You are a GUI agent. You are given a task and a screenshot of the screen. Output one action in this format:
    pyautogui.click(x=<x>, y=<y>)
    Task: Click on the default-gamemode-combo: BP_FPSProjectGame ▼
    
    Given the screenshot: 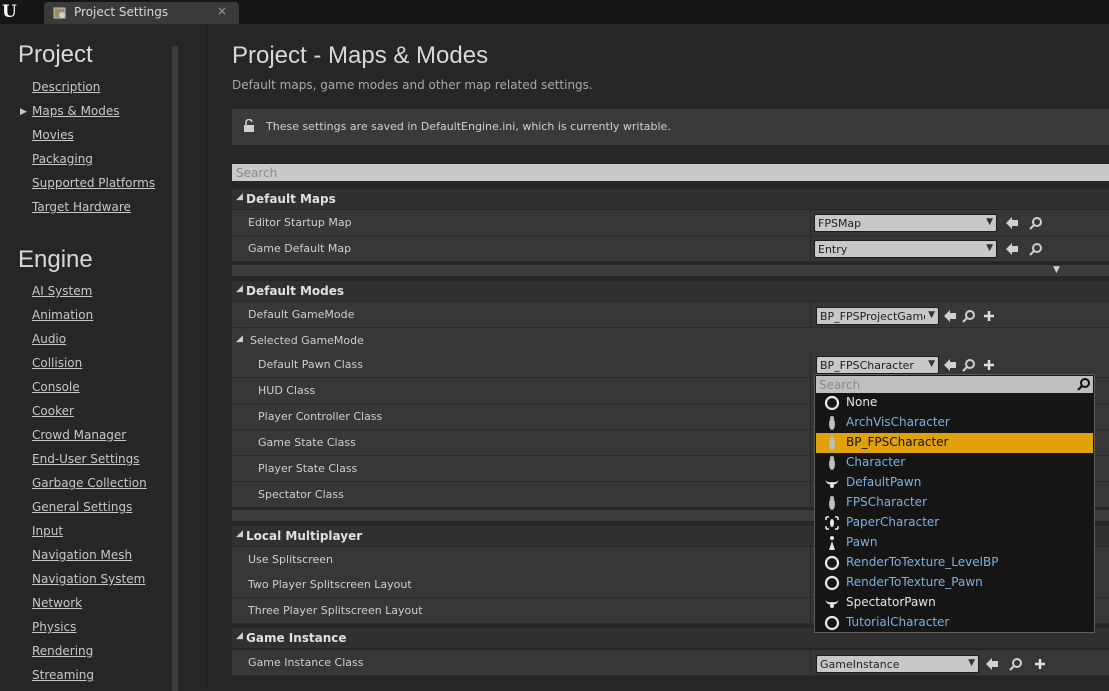 What is the action you would take?
    pyautogui.click(x=877, y=316)
    